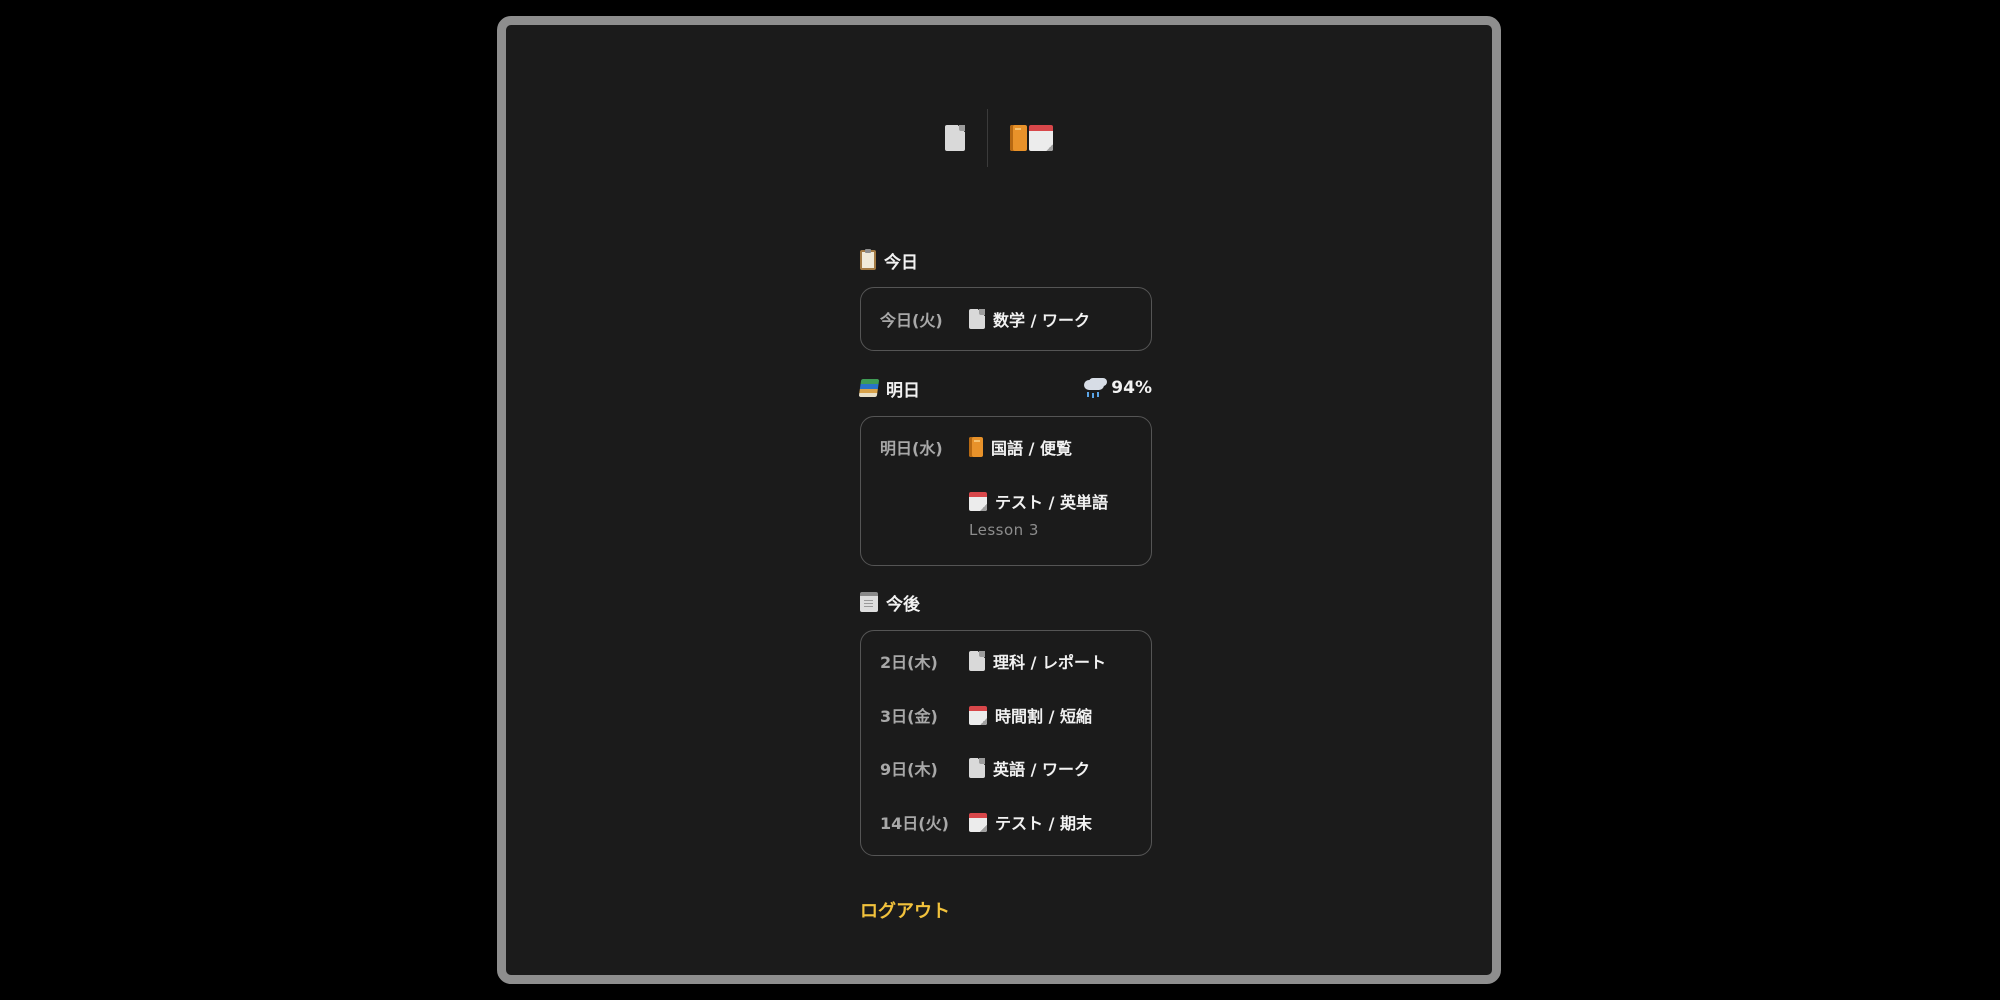 The height and width of the screenshot is (1000, 2000). I want to click on task-text: 国語 / 便覧, so click(1031, 448).